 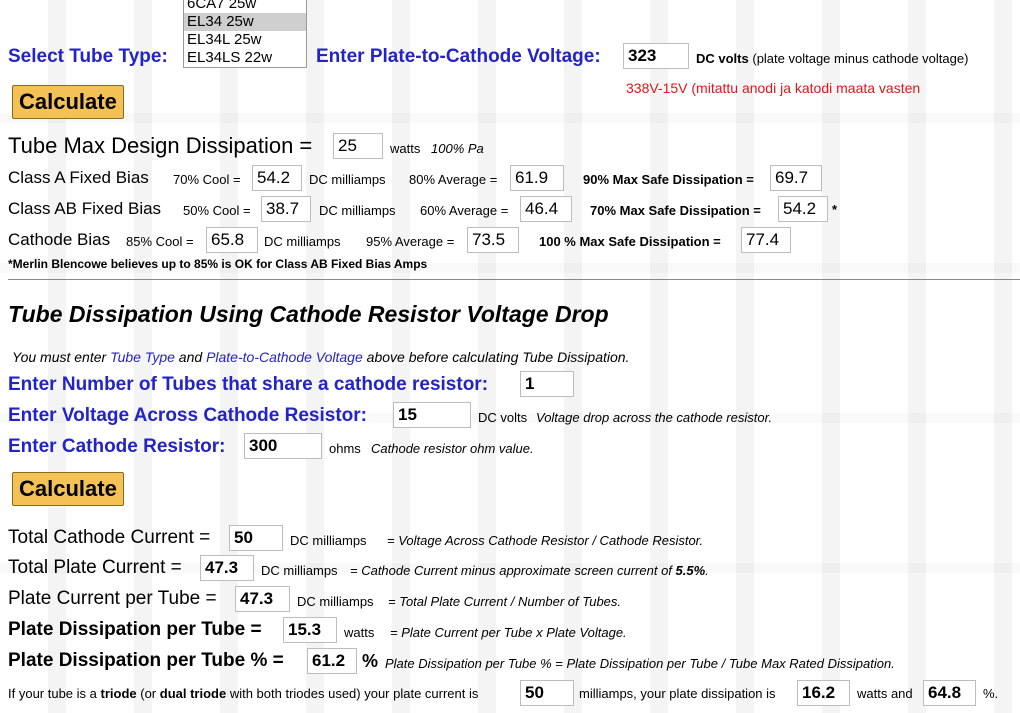 What do you see at coordinates (503, 417) in the screenshot?
I see `cathode-voltage-unit: DC volts` at bounding box center [503, 417].